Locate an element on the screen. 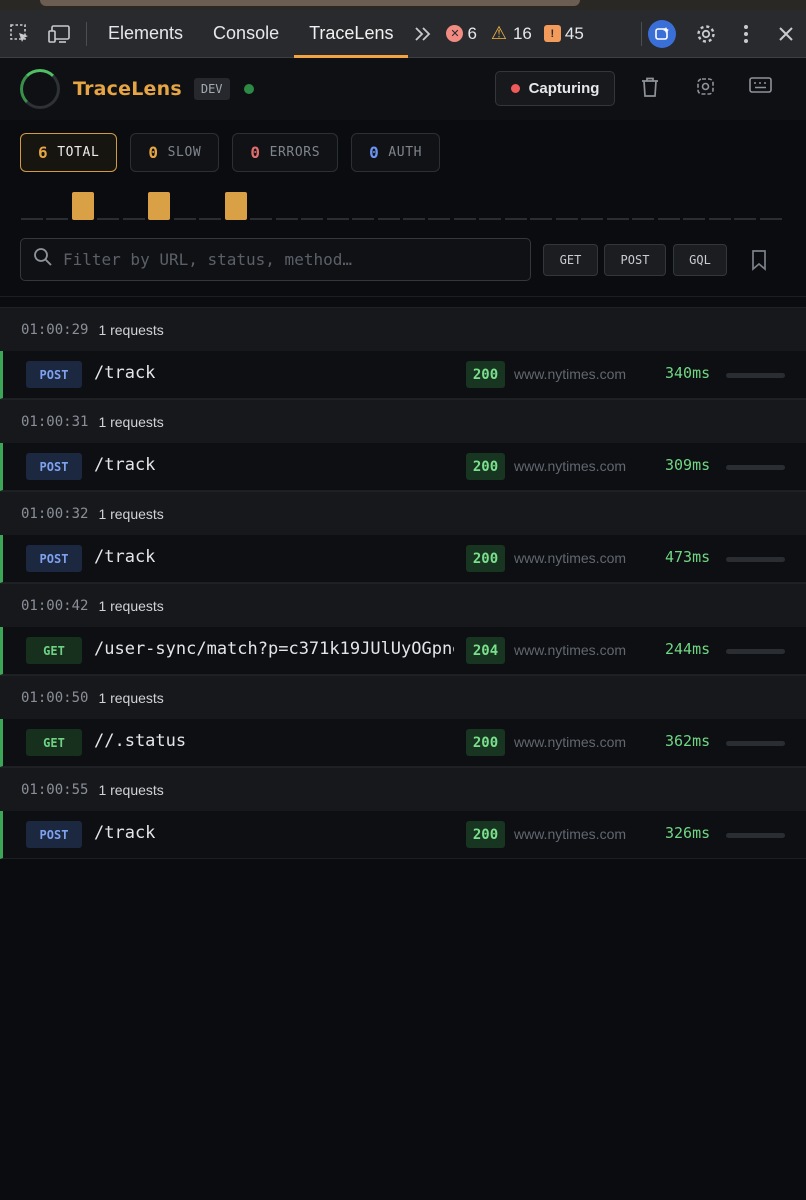 The image size is (806, 1200). tab-tracelens: TraceLens is located at coordinates (351, 34).